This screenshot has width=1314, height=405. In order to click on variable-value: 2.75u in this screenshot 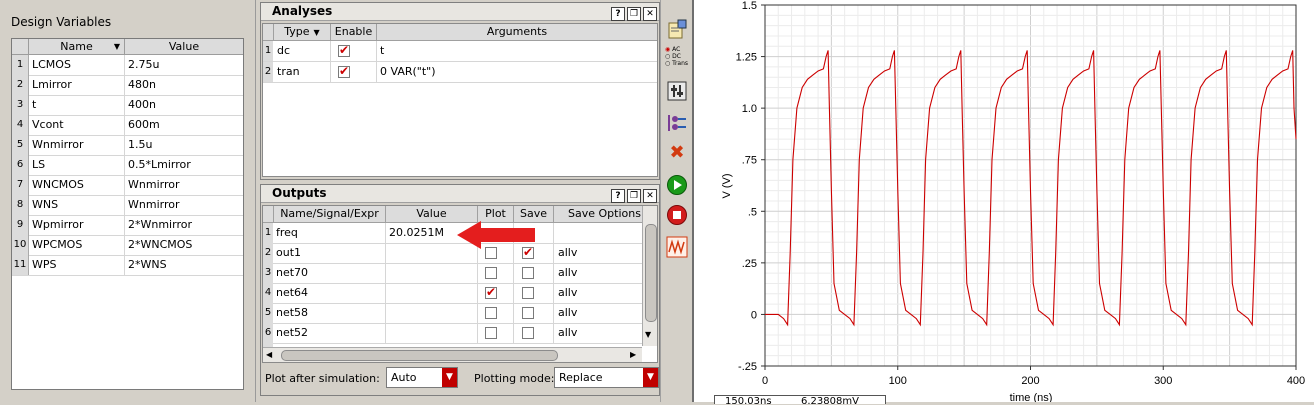, I will do `click(144, 64)`.